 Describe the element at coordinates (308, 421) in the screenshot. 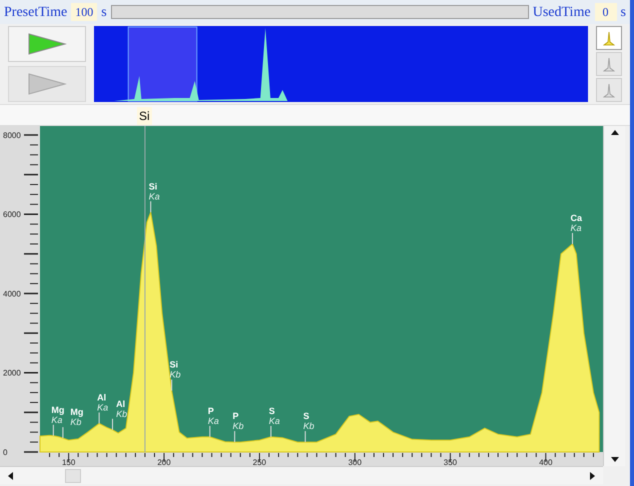

I see `peak-label: S Kb` at that location.